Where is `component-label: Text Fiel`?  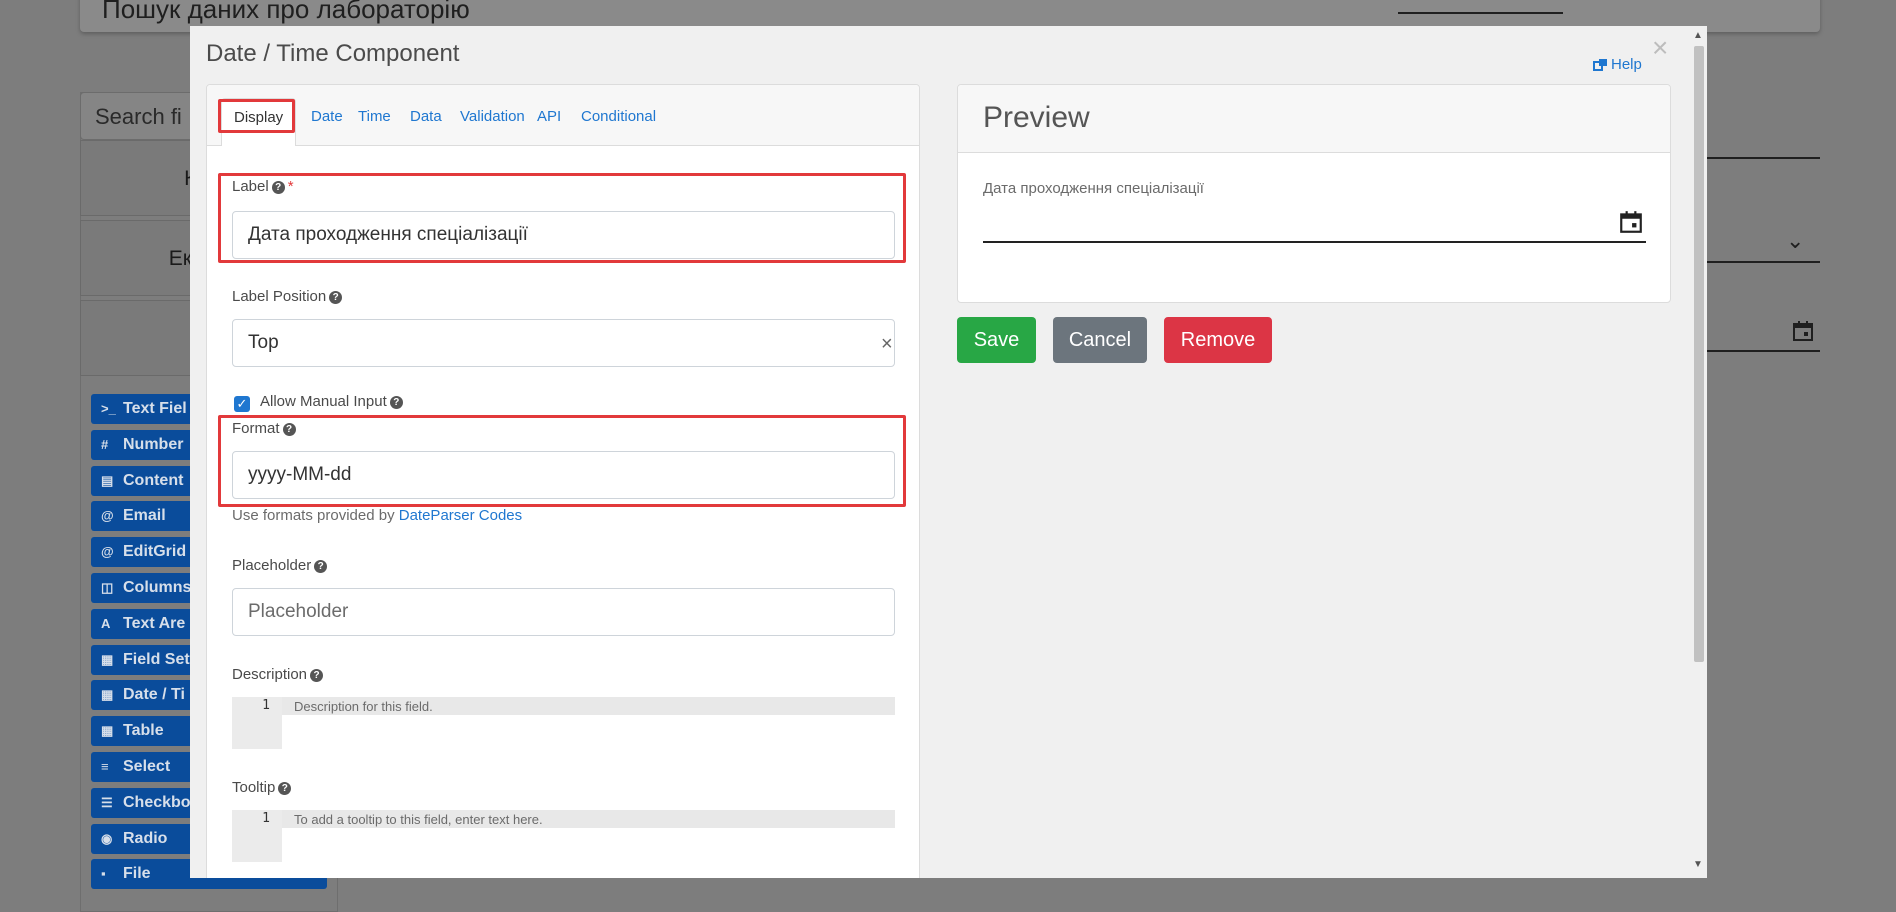
component-label: Text Fiel is located at coordinates (155, 408).